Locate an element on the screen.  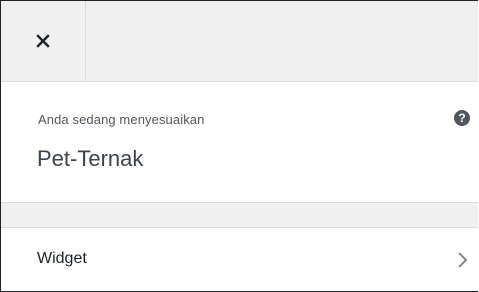
help-icon: ? is located at coordinates (462, 118).